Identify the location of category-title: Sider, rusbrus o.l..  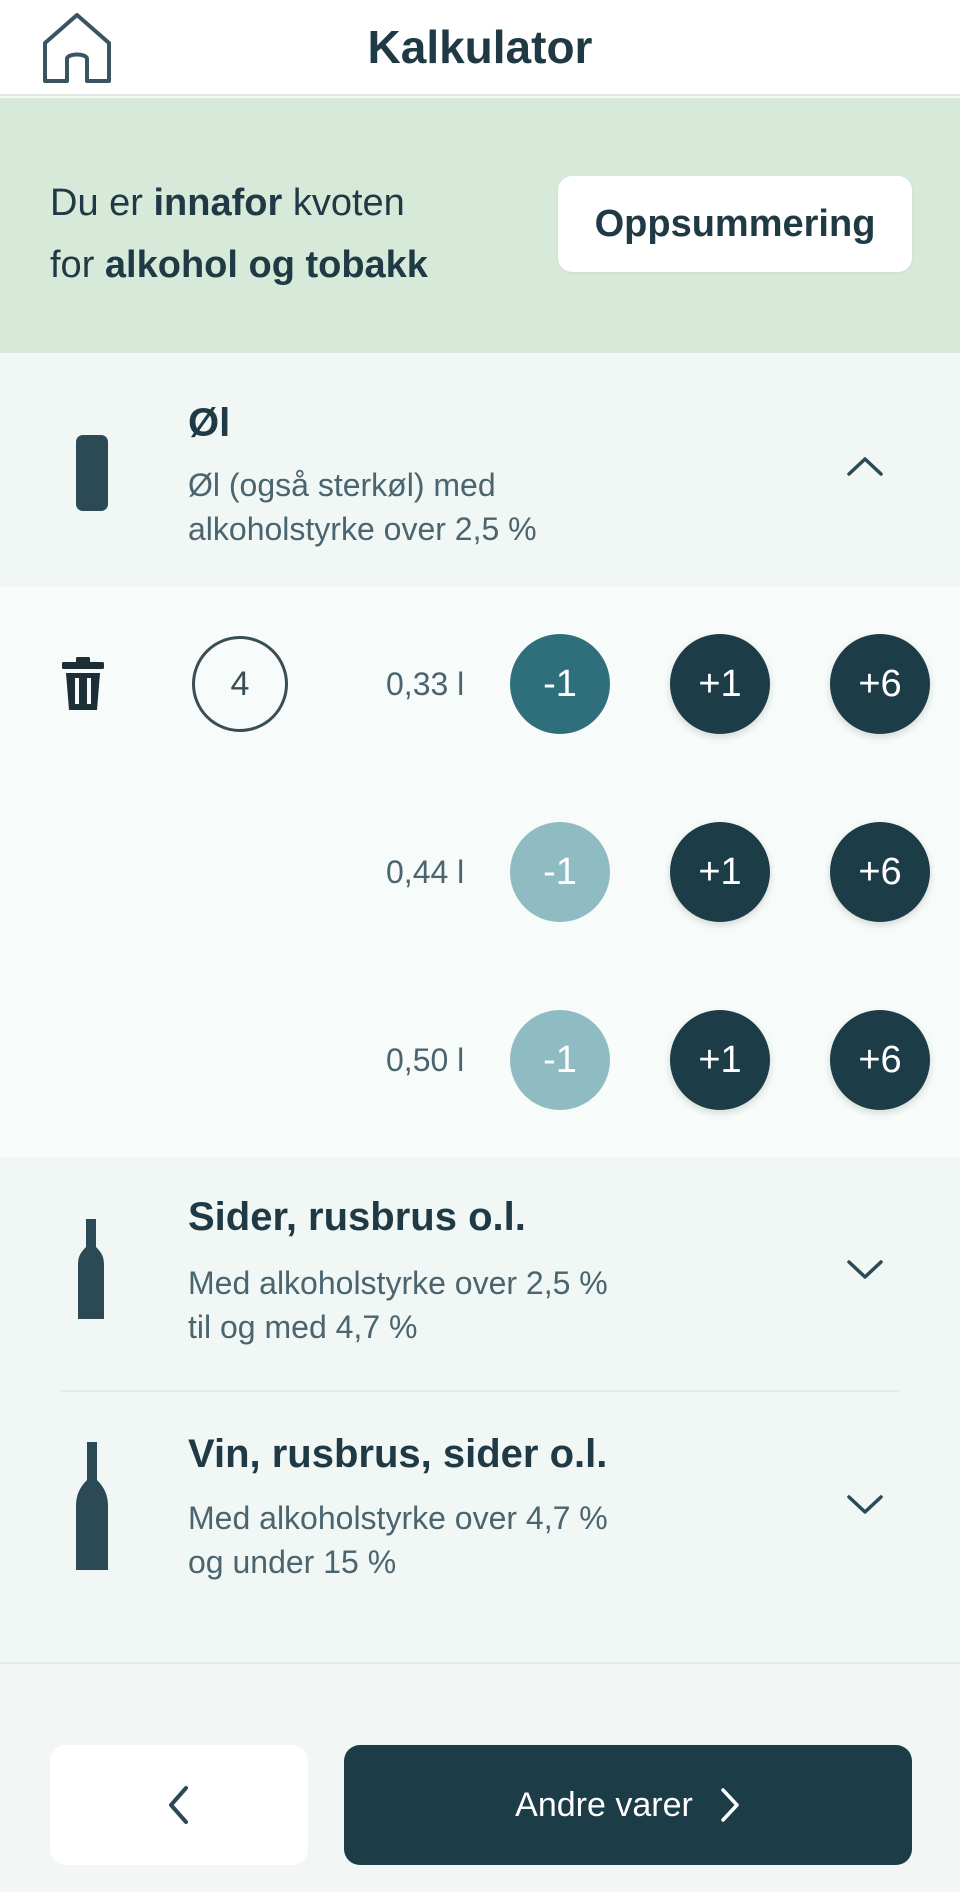
(357, 1217).